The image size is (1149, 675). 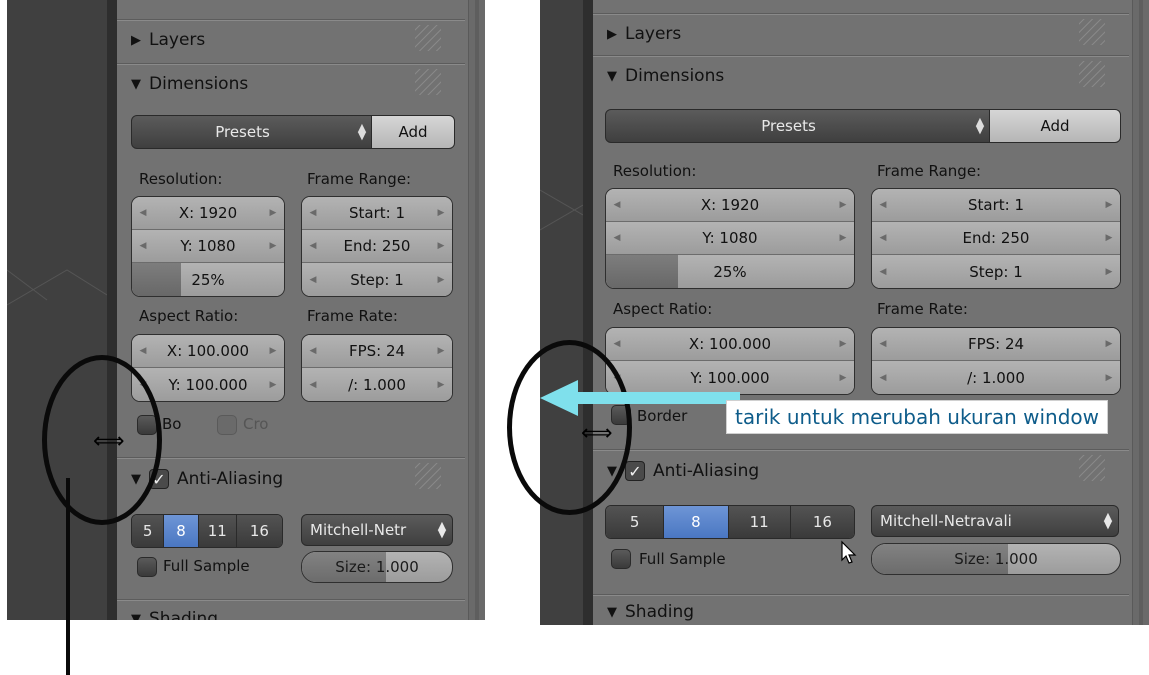 I want to click on aa-filter-dropdown: Mitchell-Netr ▲ ▼, so click(x=377, y=530).